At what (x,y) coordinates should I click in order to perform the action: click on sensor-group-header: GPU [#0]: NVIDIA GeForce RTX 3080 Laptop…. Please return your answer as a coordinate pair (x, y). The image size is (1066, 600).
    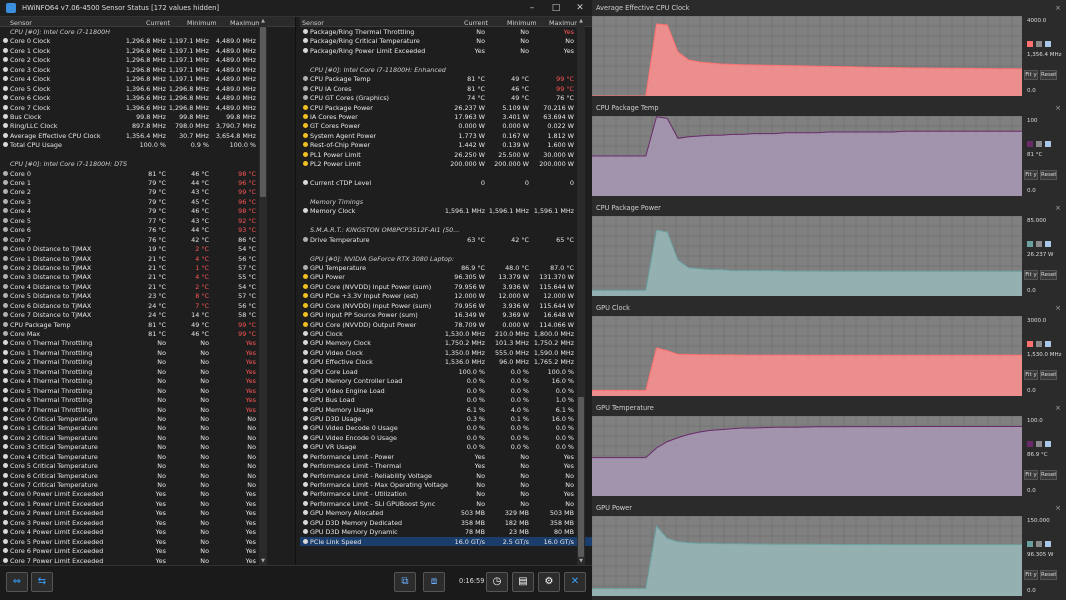
    Looking at the image, I should click on (446, 258).